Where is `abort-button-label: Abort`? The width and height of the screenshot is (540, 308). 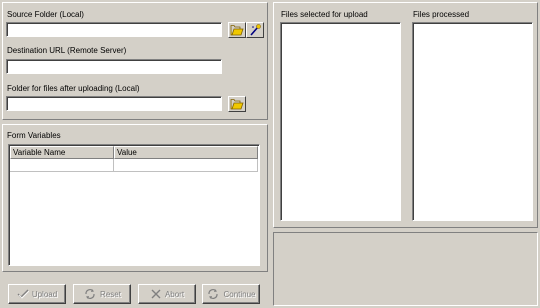 abort-button-label: Abort is located at coordinates (174, 294).